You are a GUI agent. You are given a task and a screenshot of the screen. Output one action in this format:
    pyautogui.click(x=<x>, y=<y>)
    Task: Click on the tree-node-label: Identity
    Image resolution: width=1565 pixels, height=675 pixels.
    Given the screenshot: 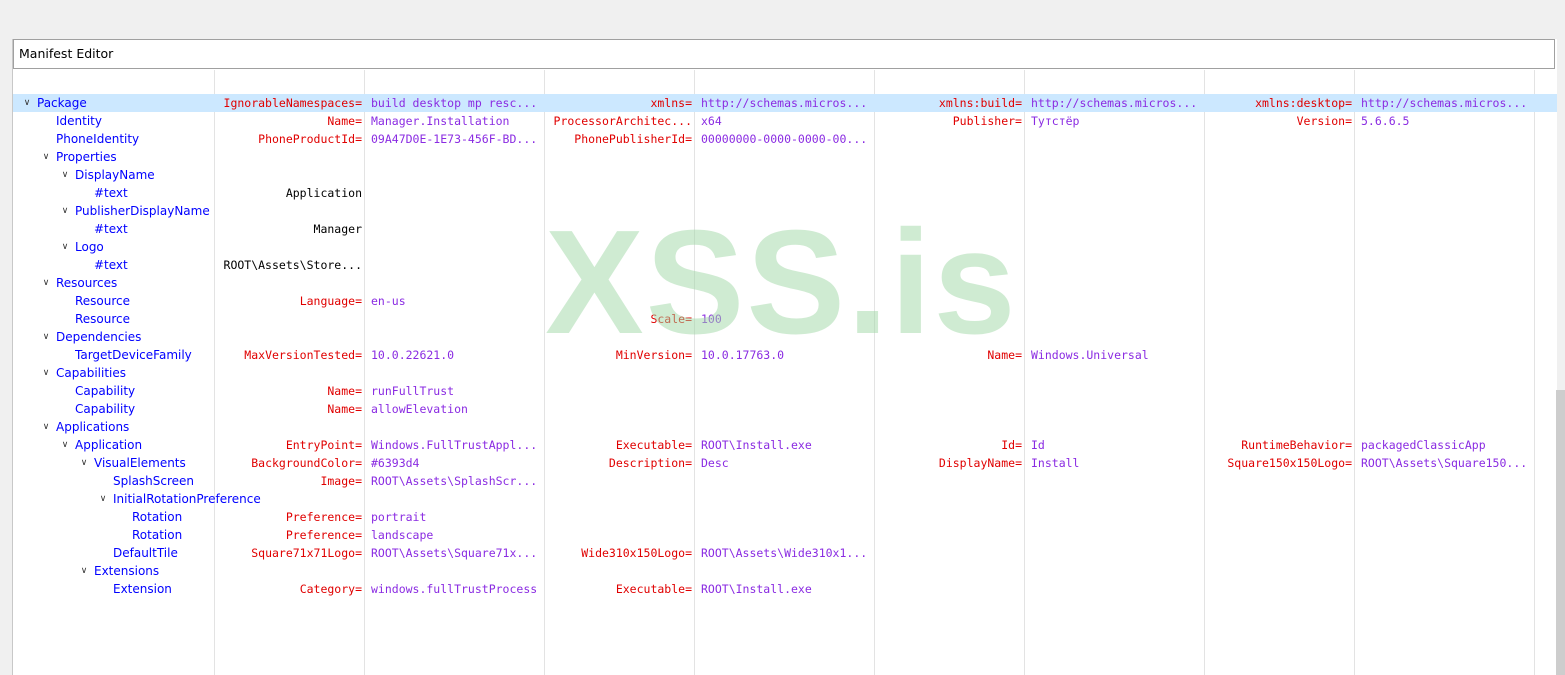 What is the action you would take?
    pyautogui.click(x=79, y=121)
    